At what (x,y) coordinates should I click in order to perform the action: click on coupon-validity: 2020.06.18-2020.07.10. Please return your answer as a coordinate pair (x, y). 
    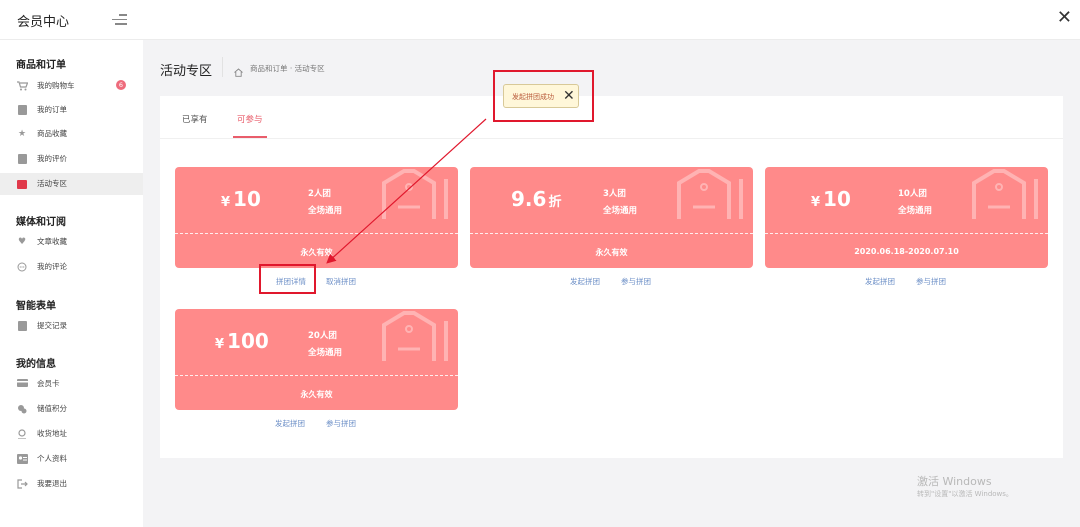
    Looking at the image, I should click on (906, 251).